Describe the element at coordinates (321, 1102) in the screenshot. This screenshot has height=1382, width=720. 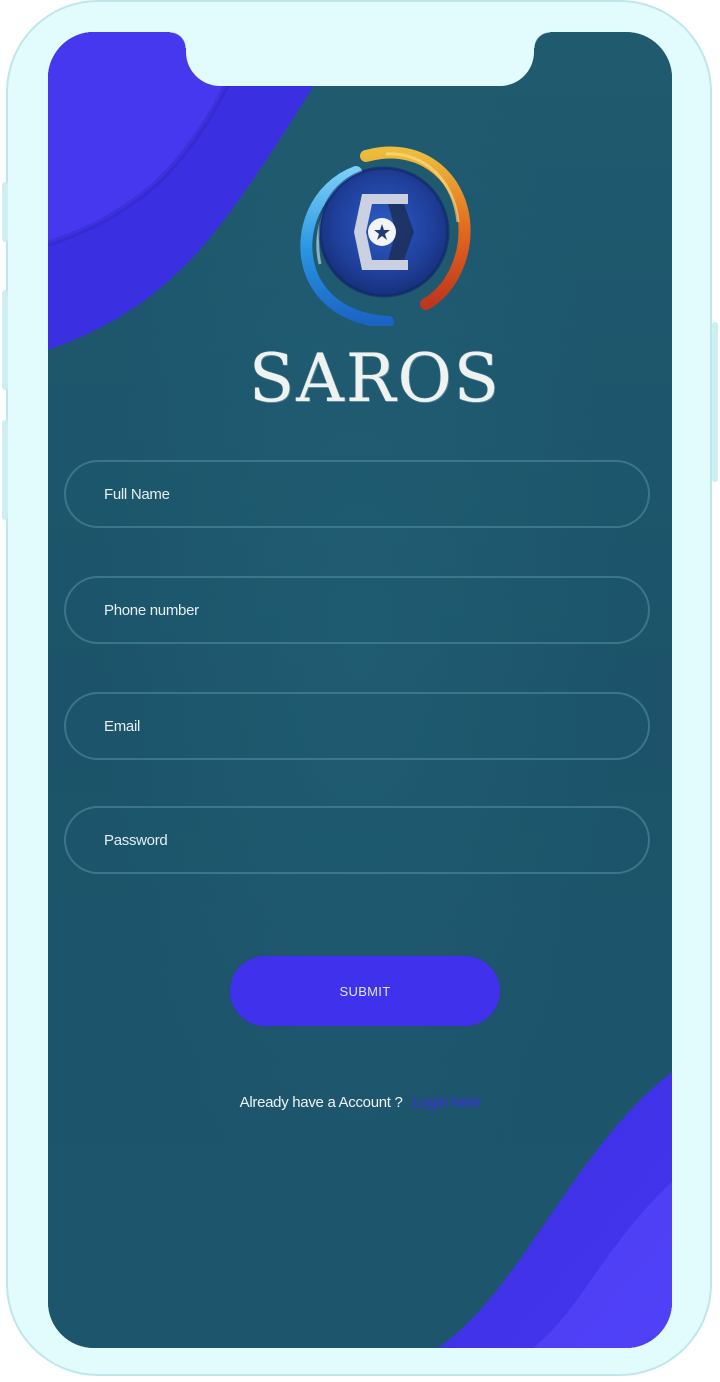
I see `login-prompt-text: Already have a Account ?` at that location.